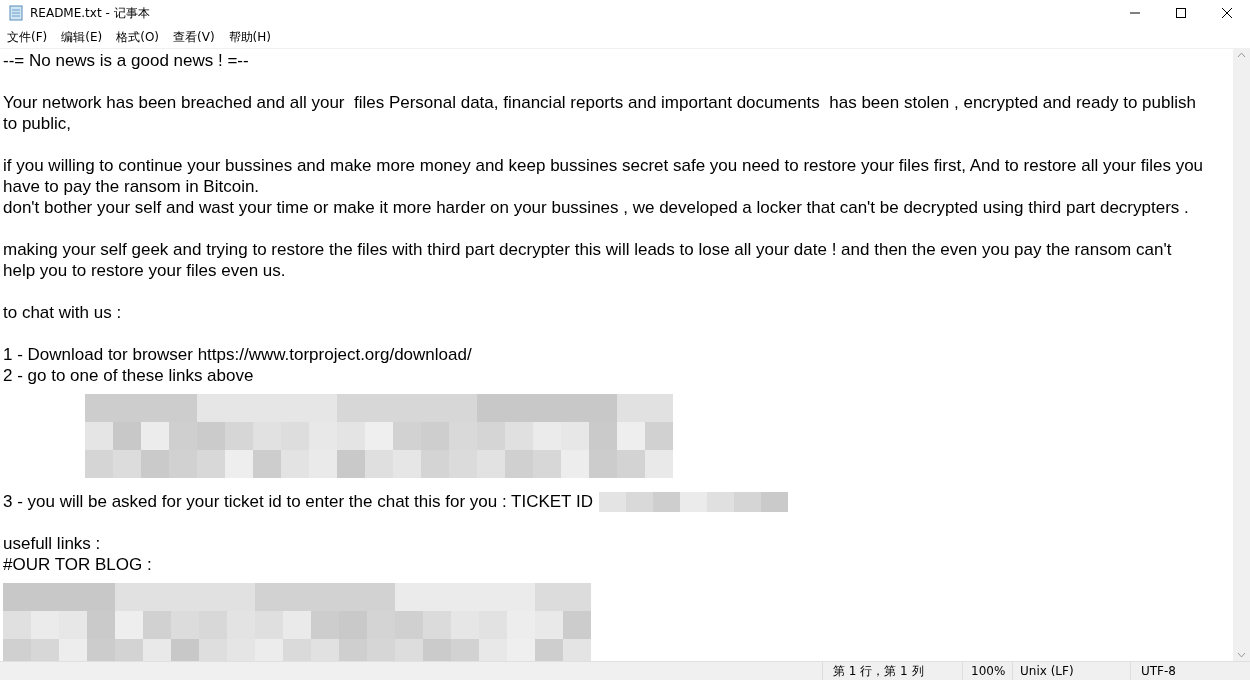 This screenshot has width=1250, height=680. I want to click on text-line: Your network has been breached and all your files Personal data, financial reports and important documents has been stolen , encrypted and ready to publish, so click(599, 102).